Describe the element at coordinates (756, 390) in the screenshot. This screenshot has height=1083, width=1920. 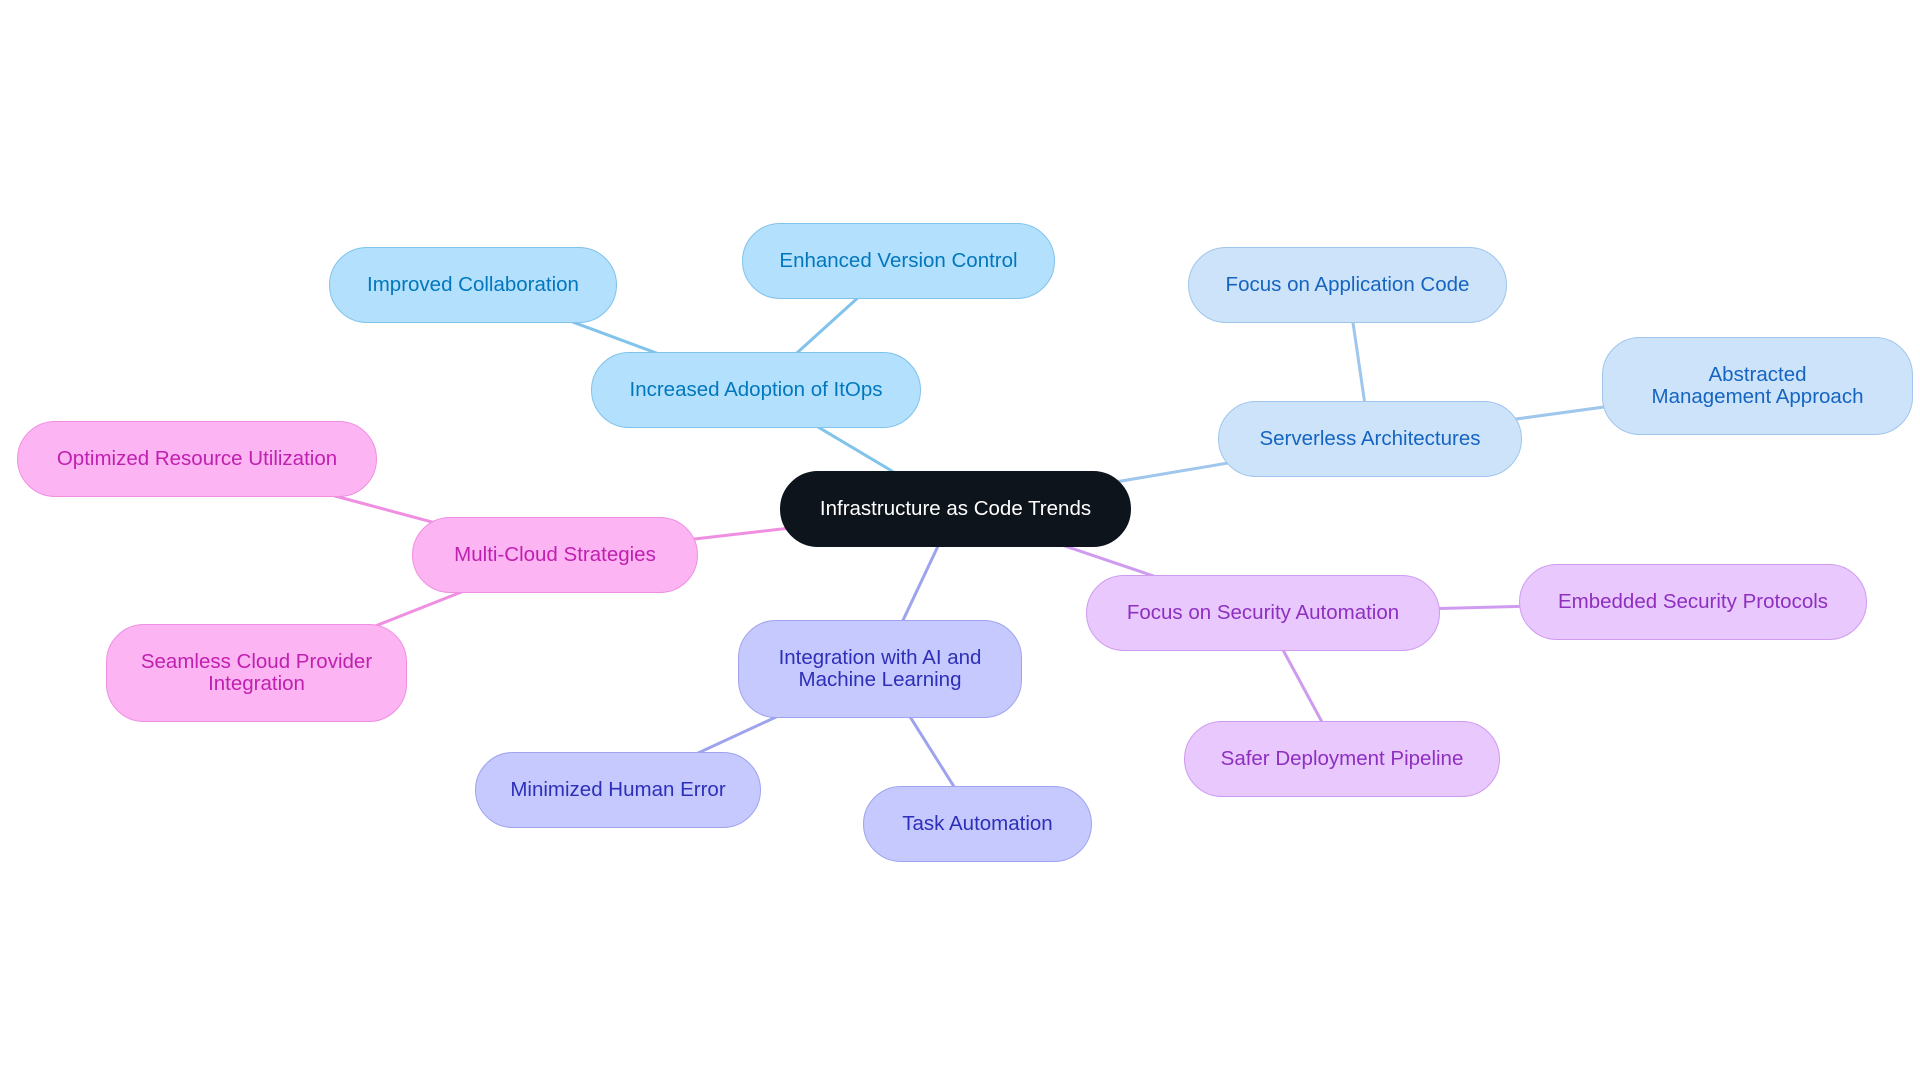
I see `branch-node-increased-adoption: Increased Adoption of ItOps` at that location.